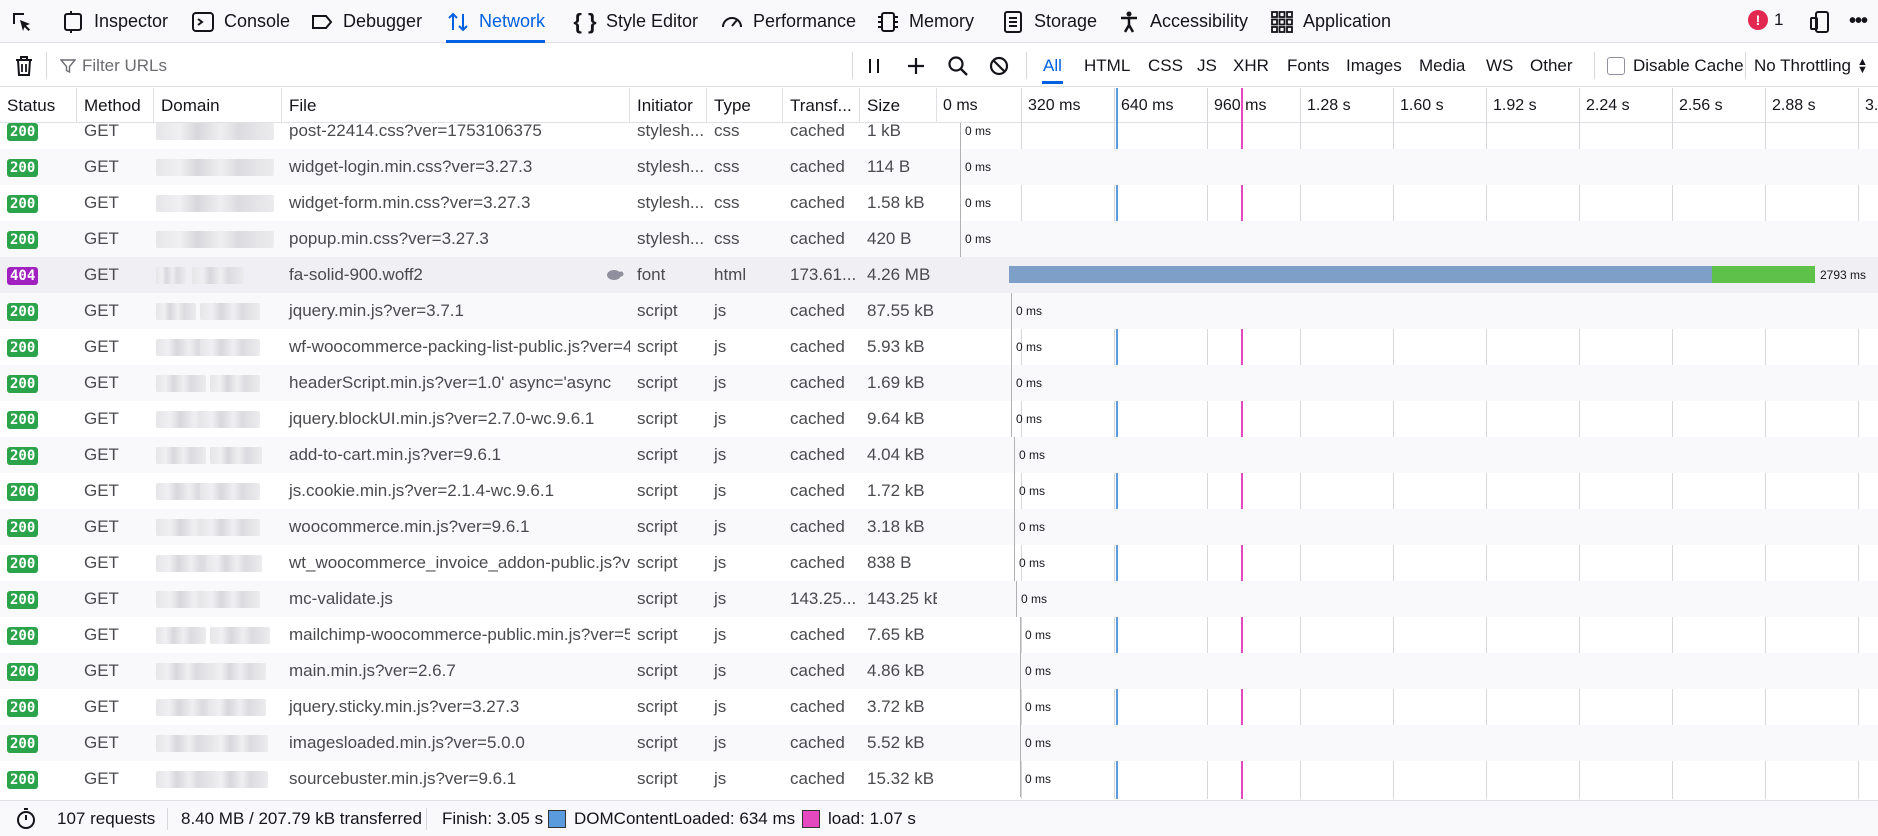 The width and height of the screenshot is (1878, 836). Describe the element at coordinates (1499, 66) in the screenshot. I see `filter-type-ws: WS` at that location.